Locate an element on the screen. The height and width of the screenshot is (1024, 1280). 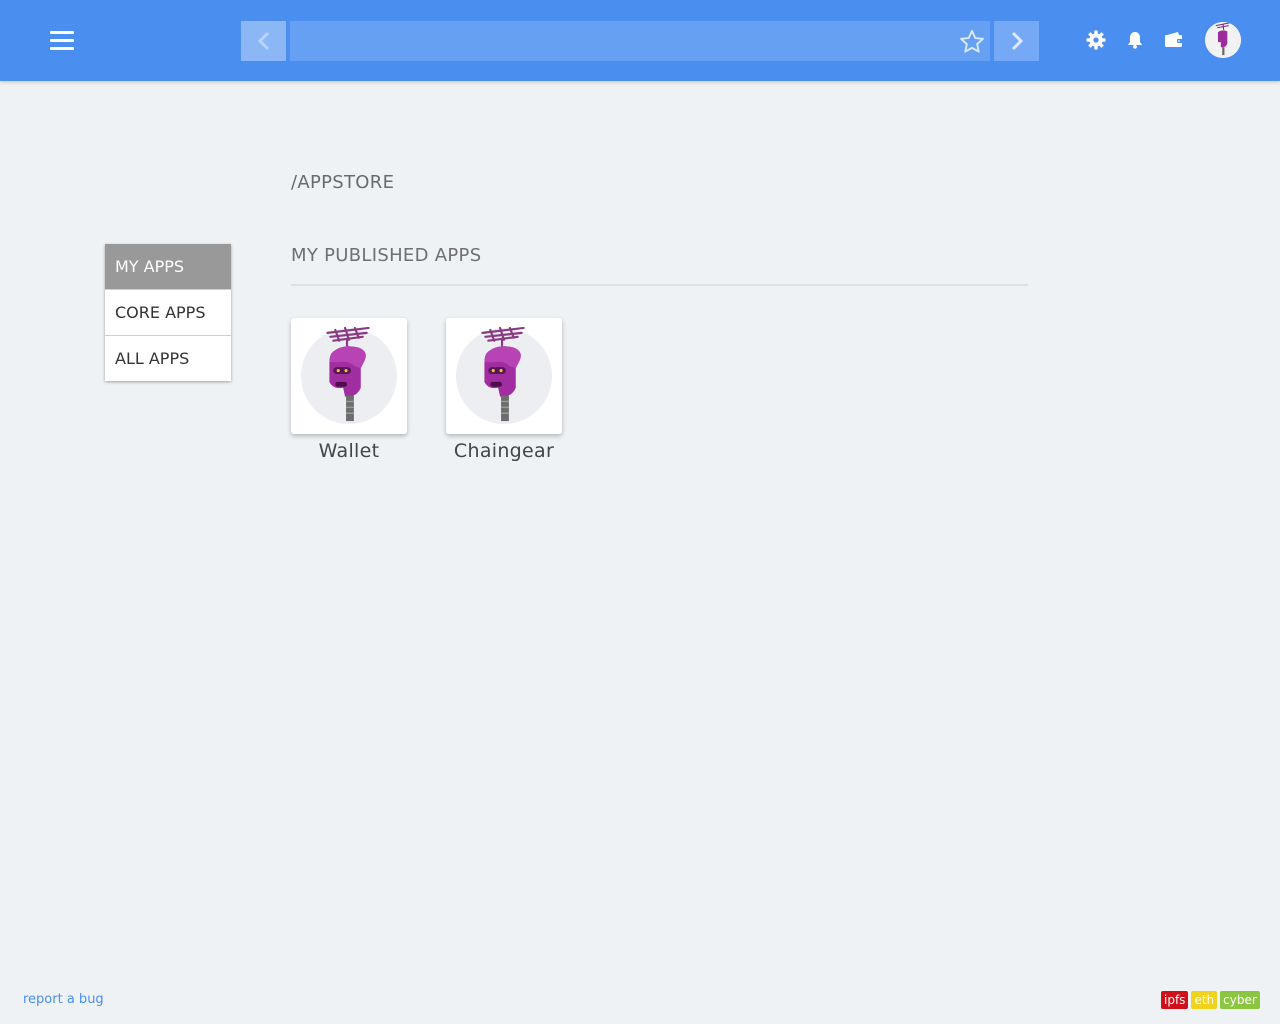
app-name: Wallet is located at coordinates (349, 451).